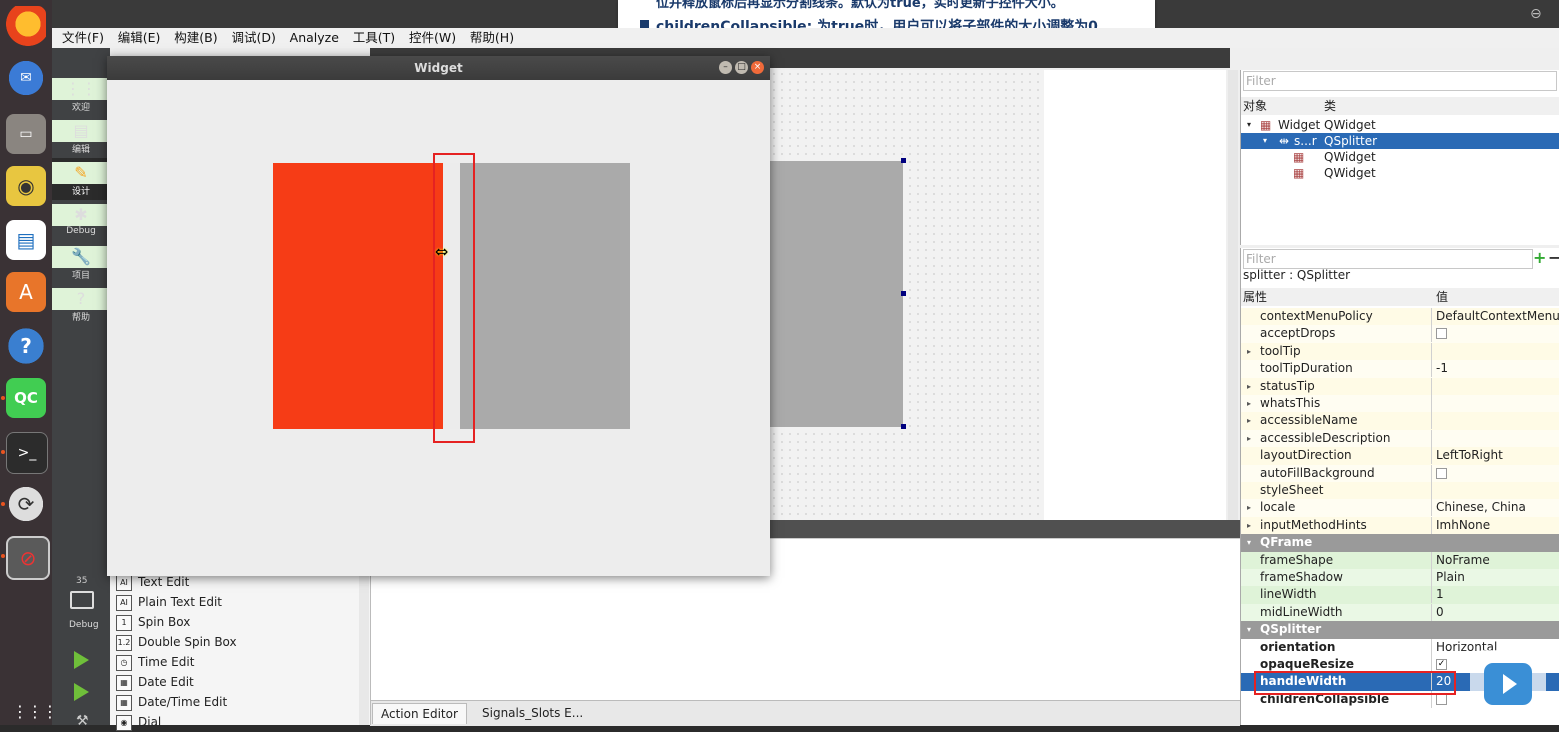  I want to click on form-canvas, so click(907, 295).